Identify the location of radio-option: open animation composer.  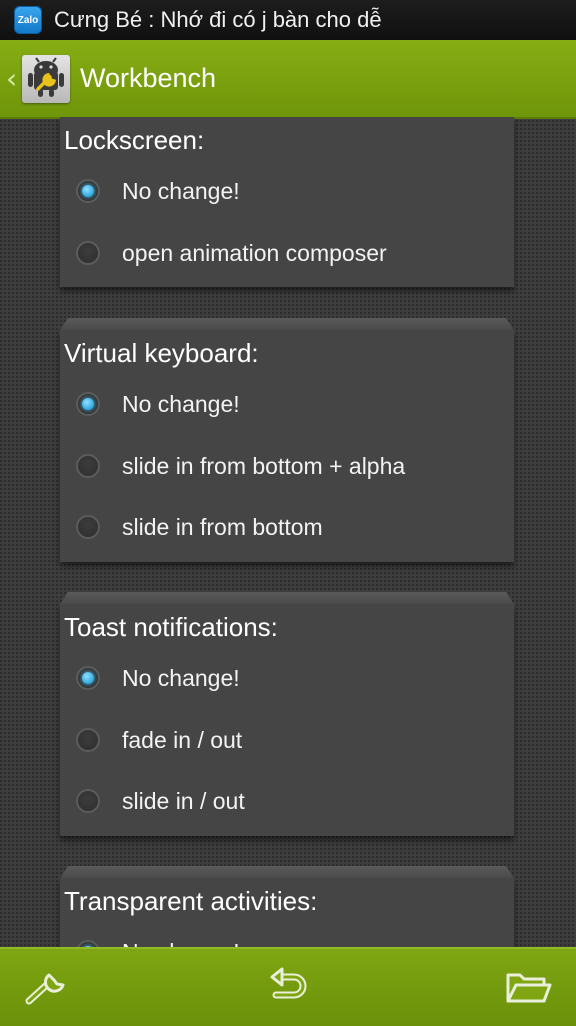
(287, 253).